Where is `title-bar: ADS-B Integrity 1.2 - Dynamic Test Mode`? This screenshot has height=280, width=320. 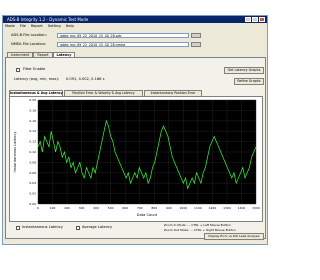 title-bar: ADS-B Integrity 1.2 - Dynamic Test Mode is located at coordinates (135, 19).